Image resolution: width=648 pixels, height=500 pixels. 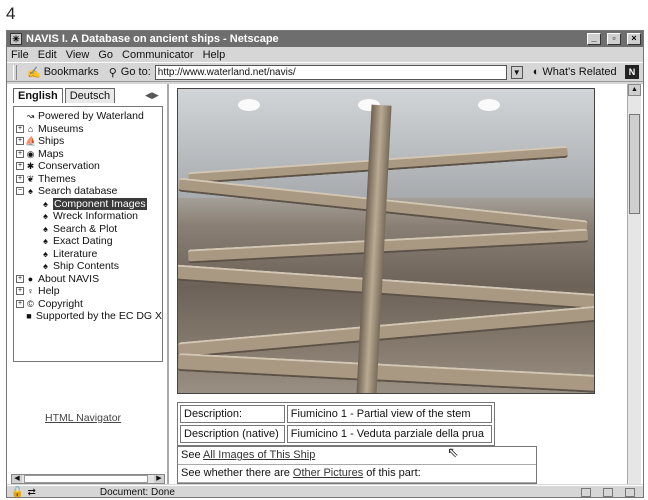 What do you see at coordinates (89, 304) in the screenshot?
I see `tree-item-copyright: + © Copyright` at bounding box center [89, 304].